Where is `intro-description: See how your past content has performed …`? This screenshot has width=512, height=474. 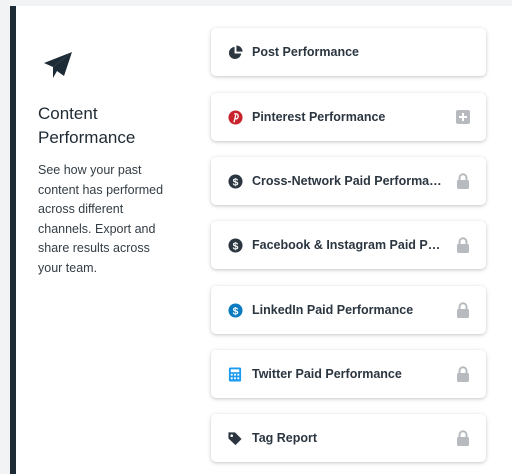 intro-description: See how your past content has performed … is located at coordinates (101, 219).